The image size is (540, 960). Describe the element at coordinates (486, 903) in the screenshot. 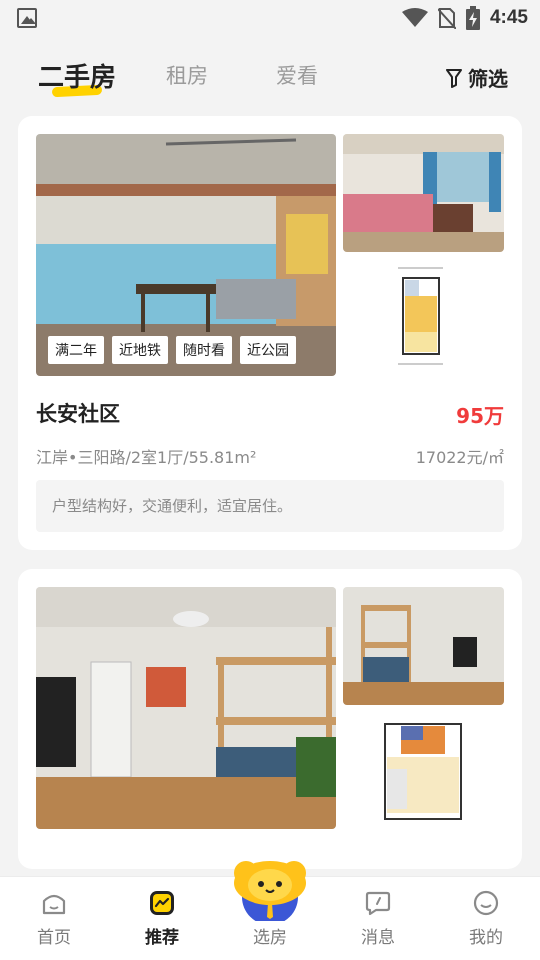

I see `profile-icon` at that location.